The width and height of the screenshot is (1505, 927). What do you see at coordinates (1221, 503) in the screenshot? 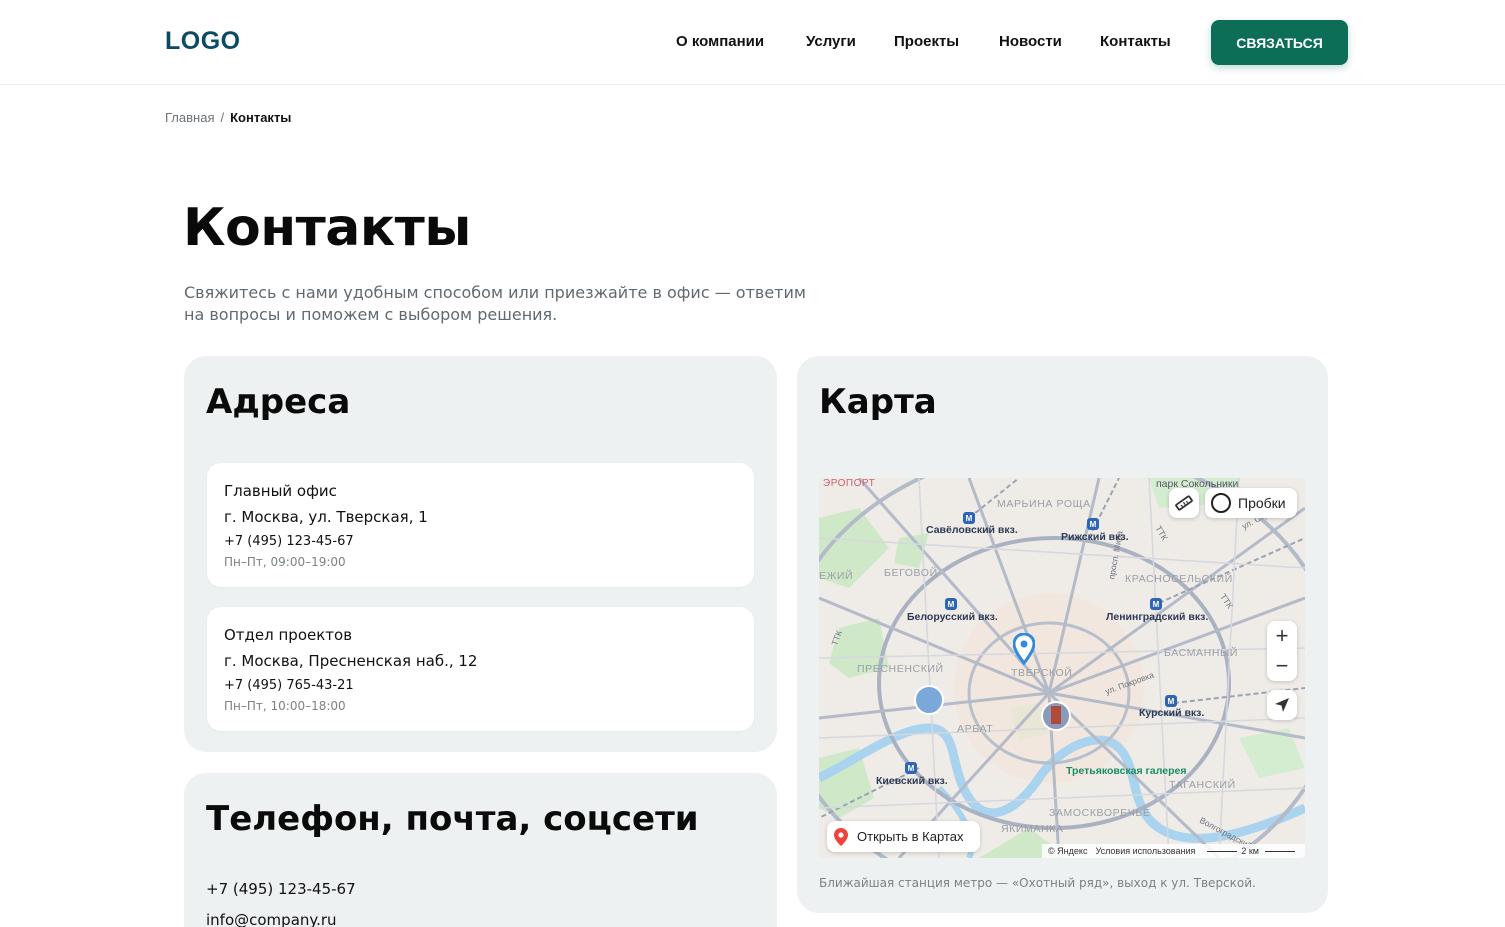
I see `traffic-ring-icon` at bounding box center [1221, 503].